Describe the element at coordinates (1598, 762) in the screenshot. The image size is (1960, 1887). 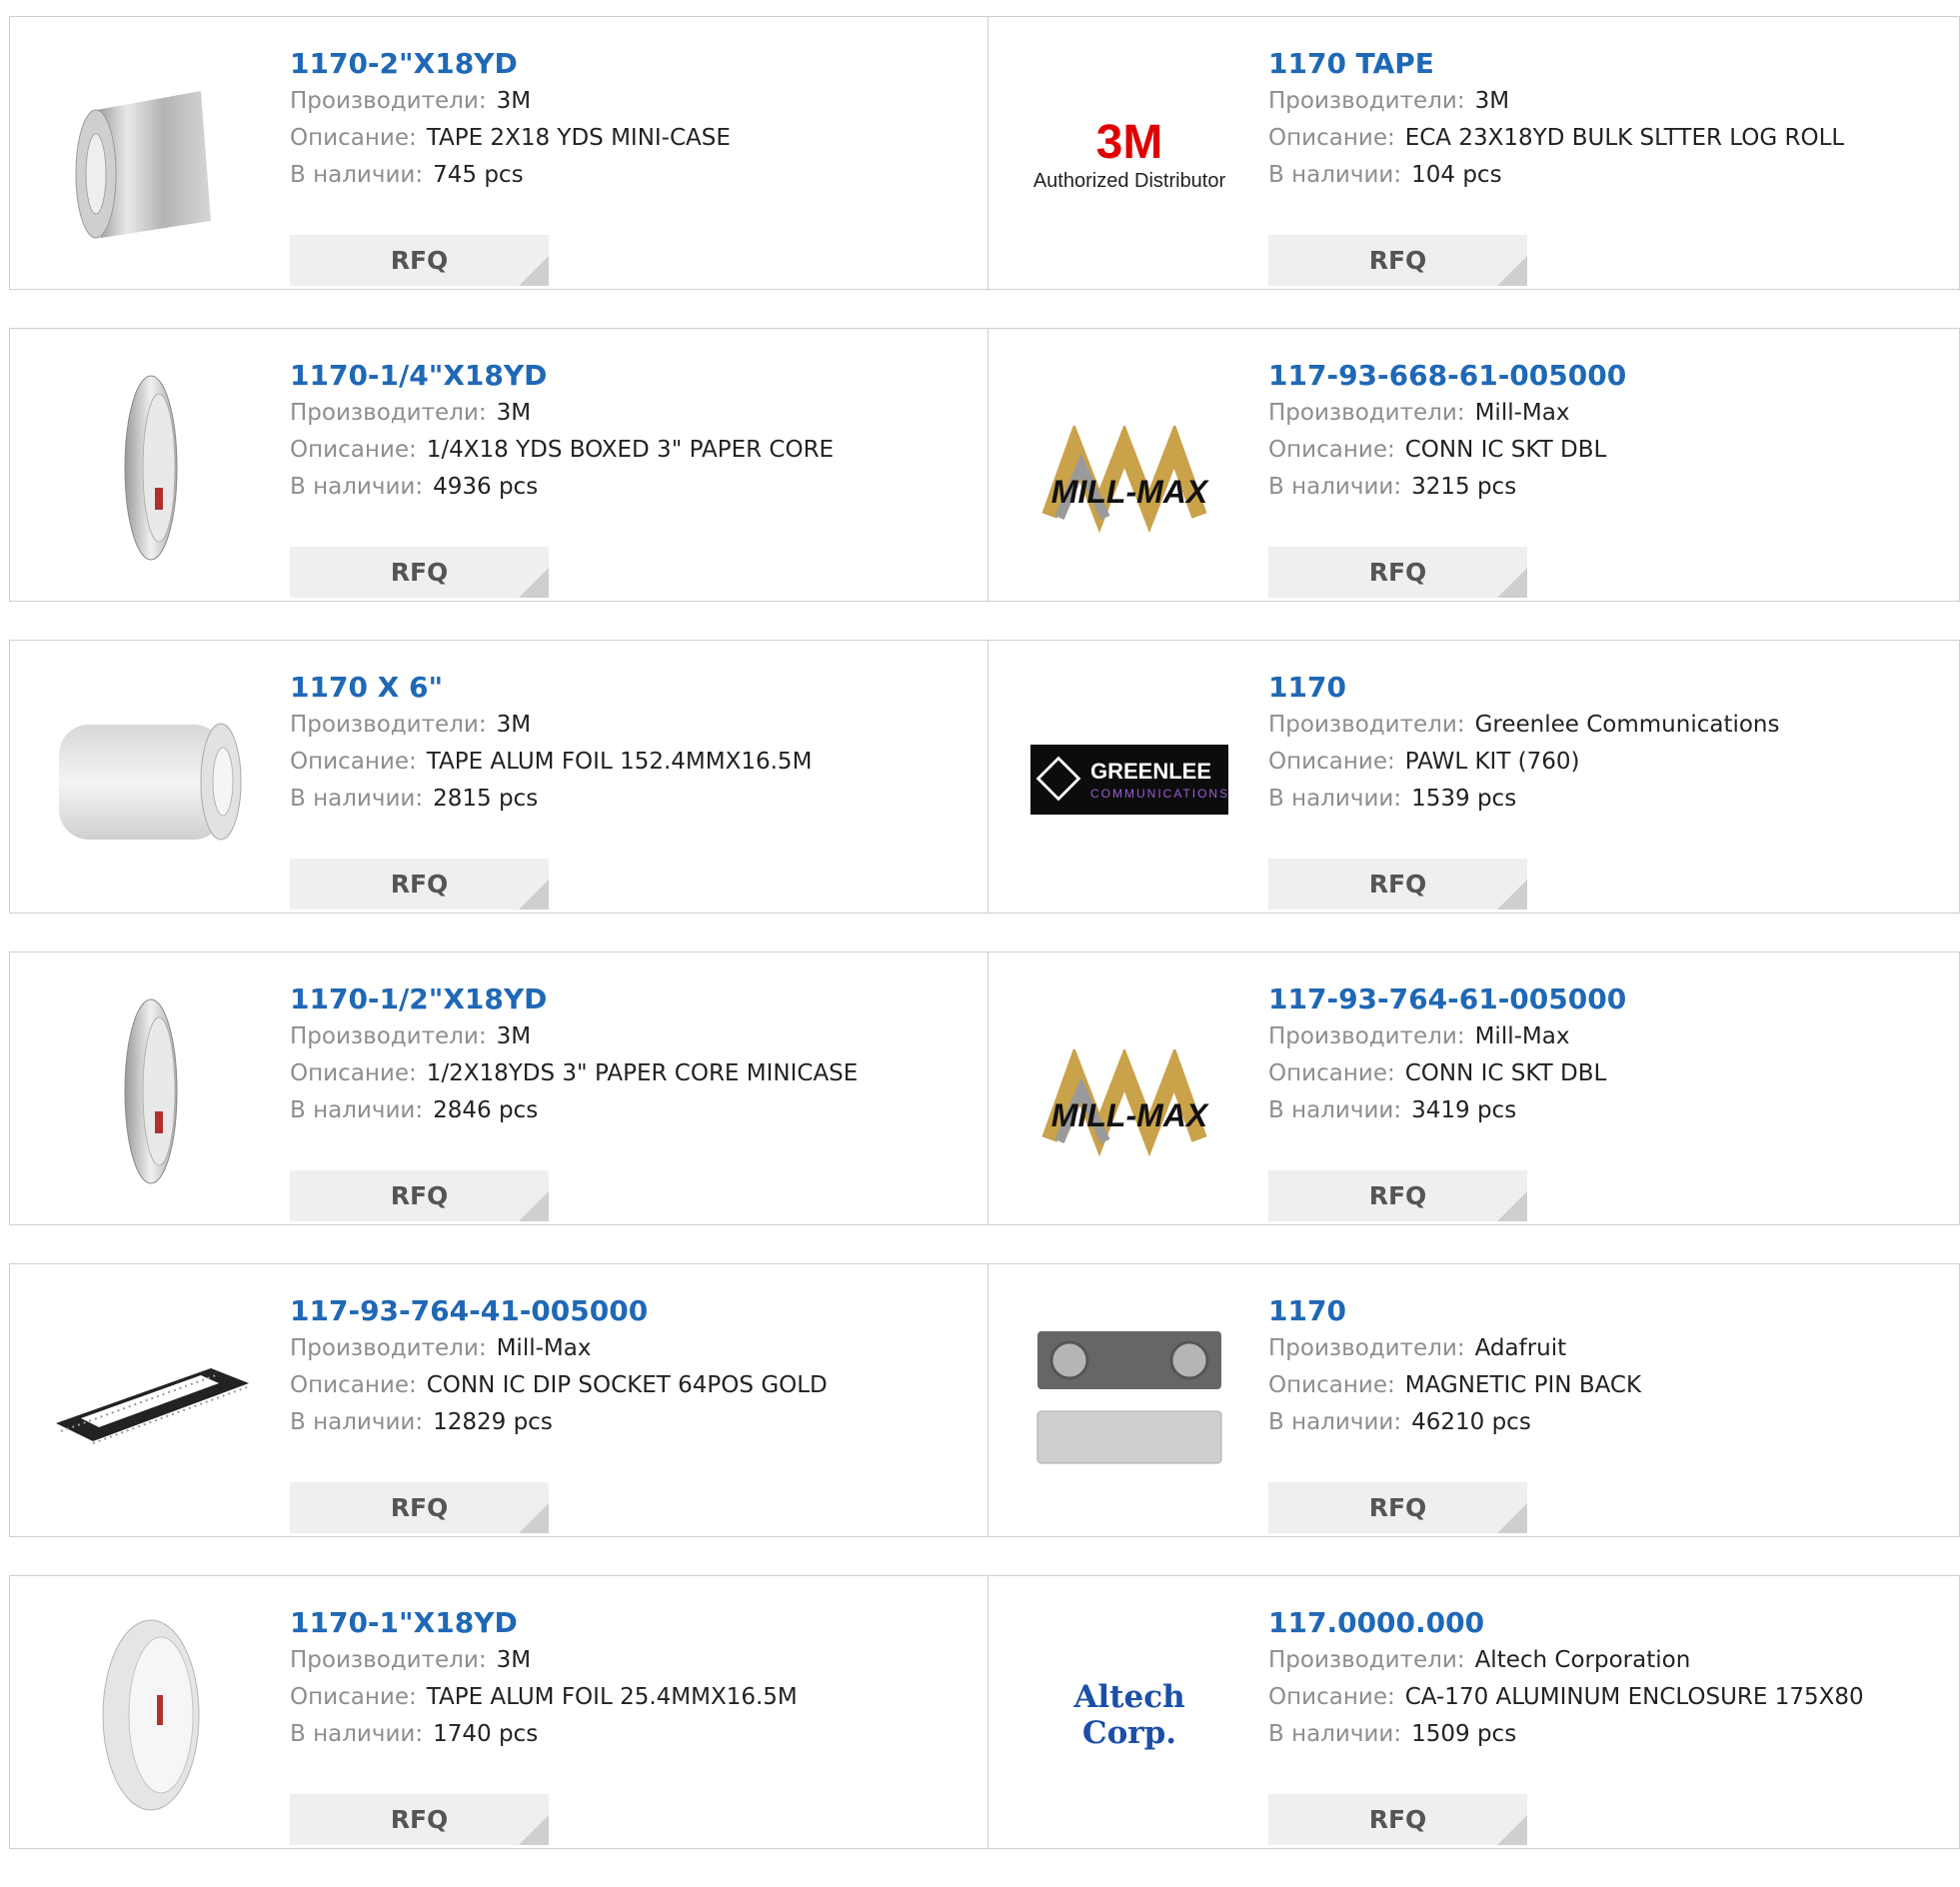
I see `product-description: Описание: PAWL KIT (760)` at that location.